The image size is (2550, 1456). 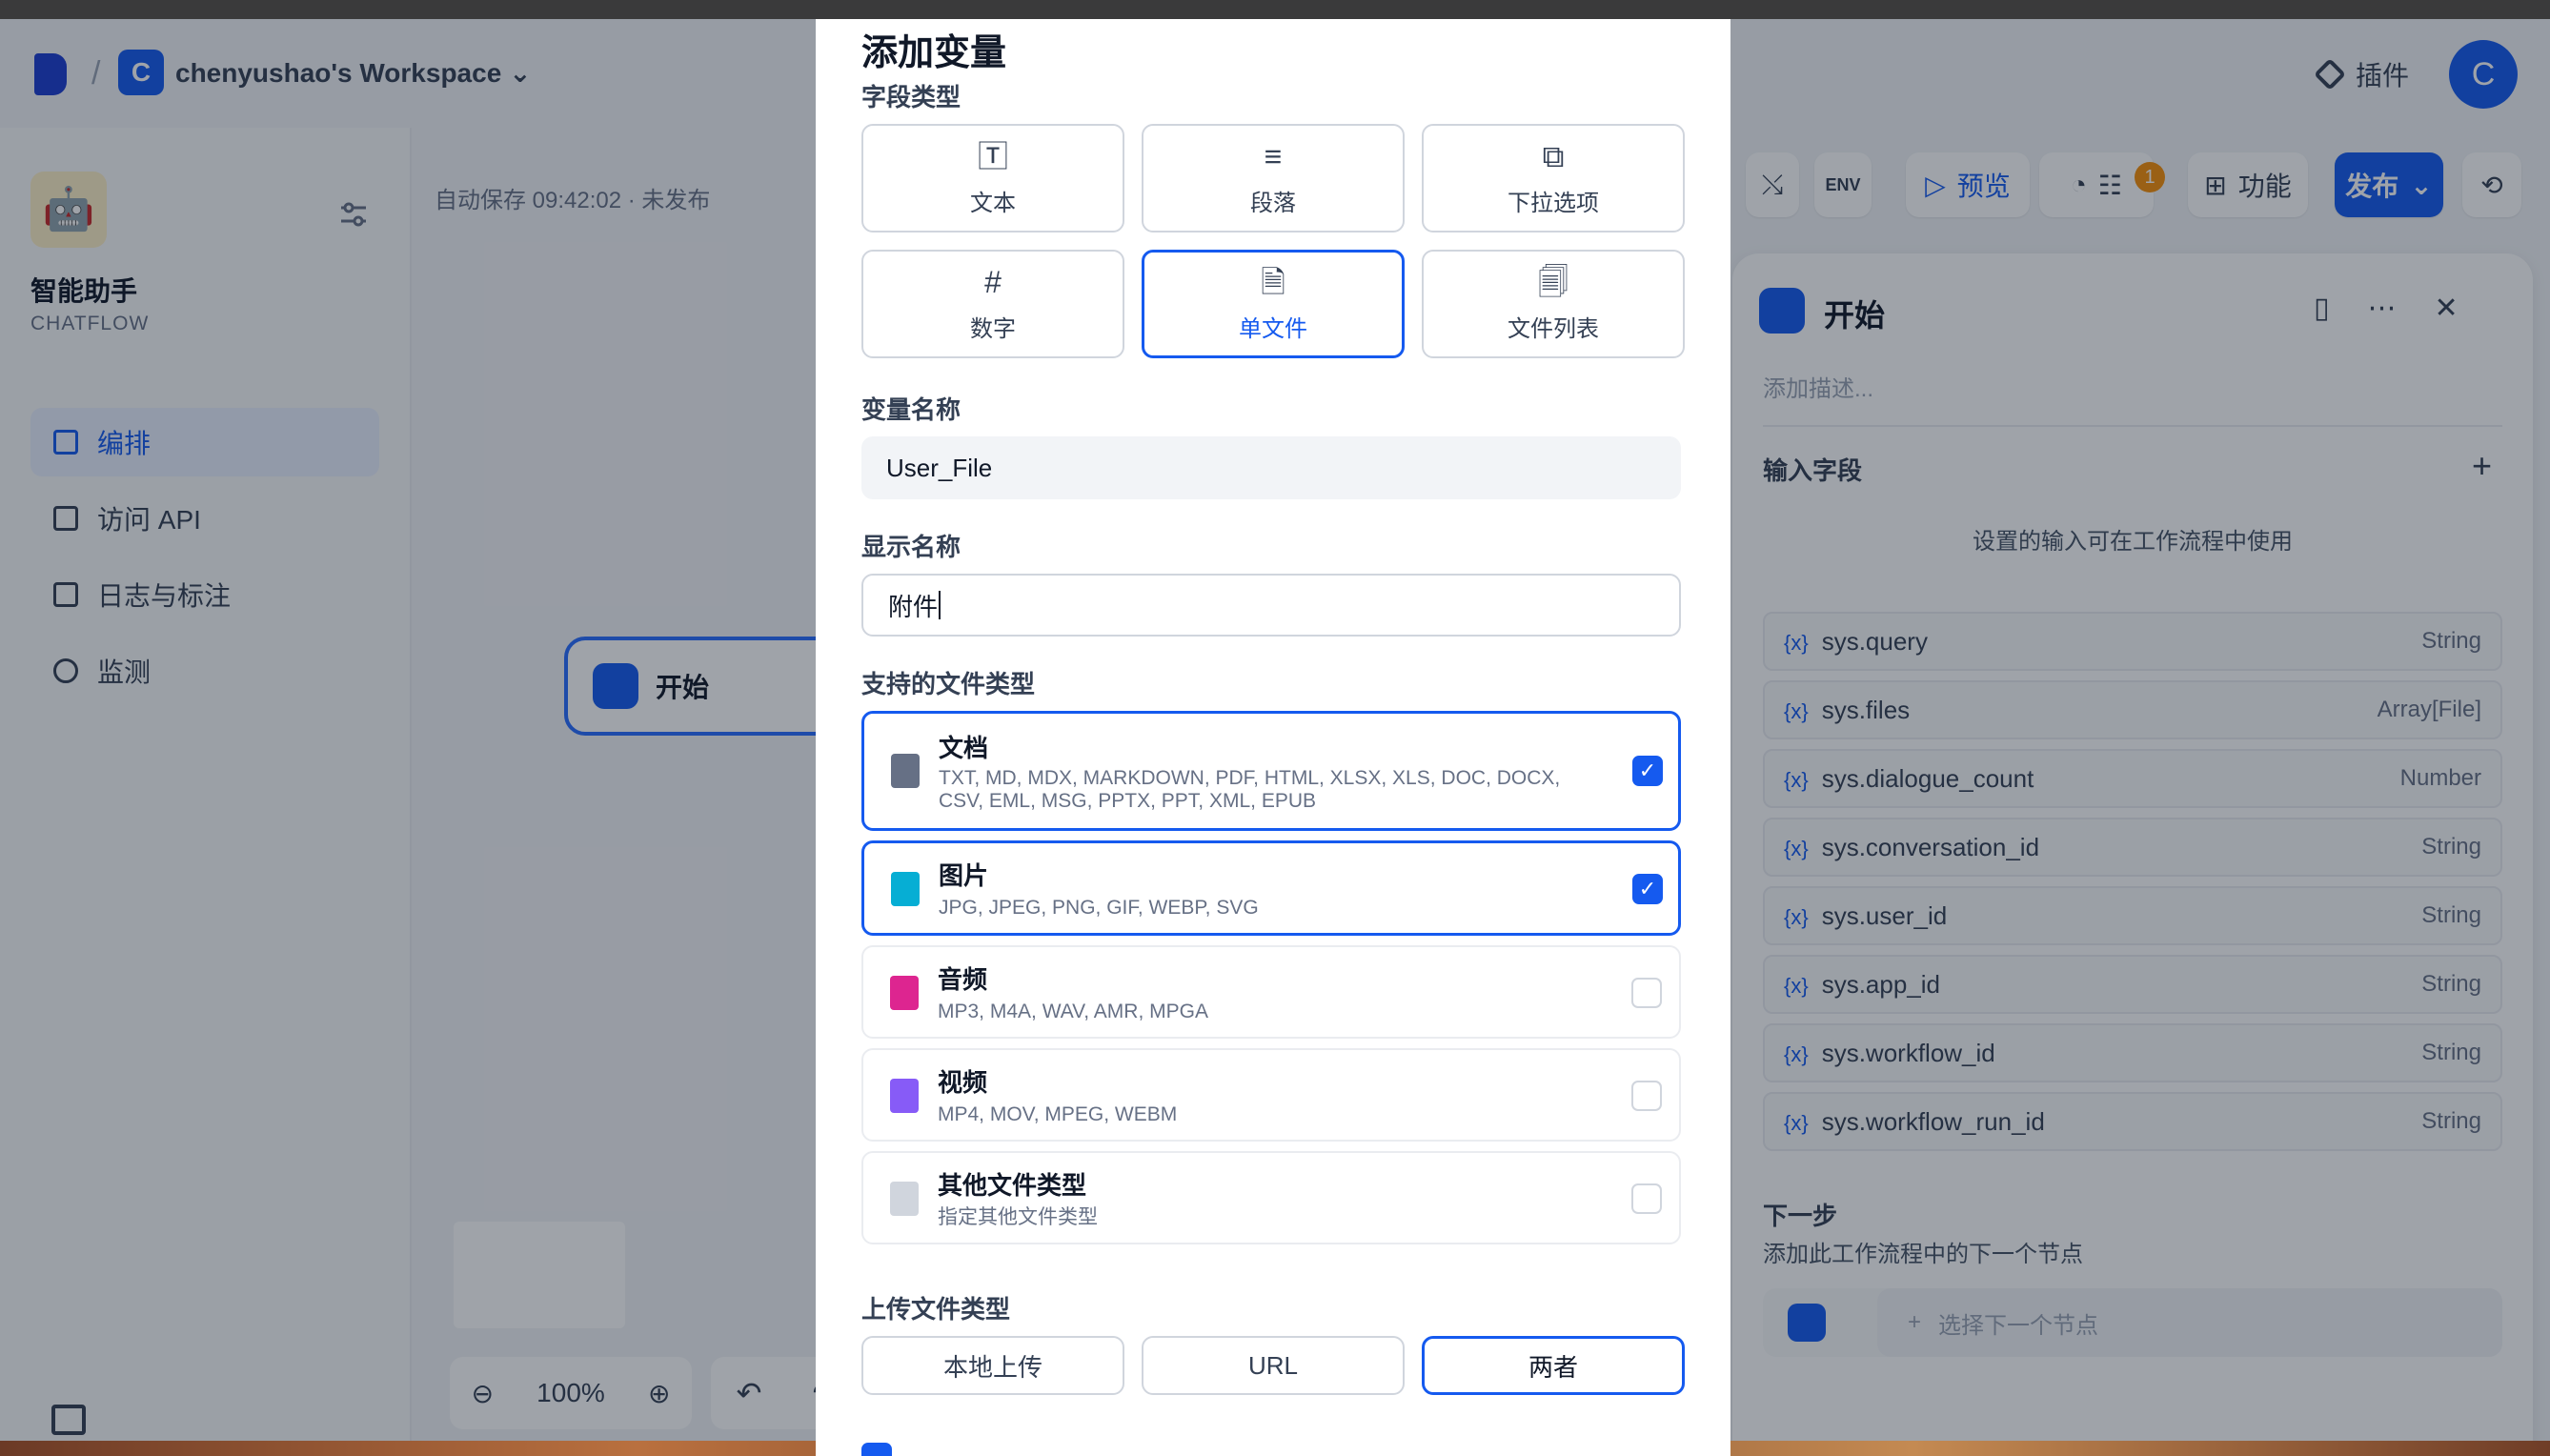 I want to click on field-type-file-list: 🗐 文件列表, so click(x=1553, y=304).